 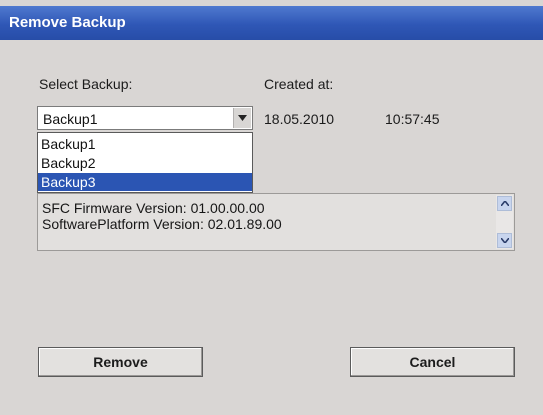 I want to click on backup-select-value: Backup1, so click(x=70, y=119).